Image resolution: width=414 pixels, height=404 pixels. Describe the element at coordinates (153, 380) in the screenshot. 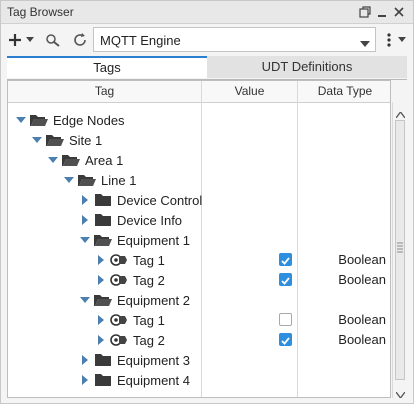

I see `tree-label: Equipment 4` at that location.